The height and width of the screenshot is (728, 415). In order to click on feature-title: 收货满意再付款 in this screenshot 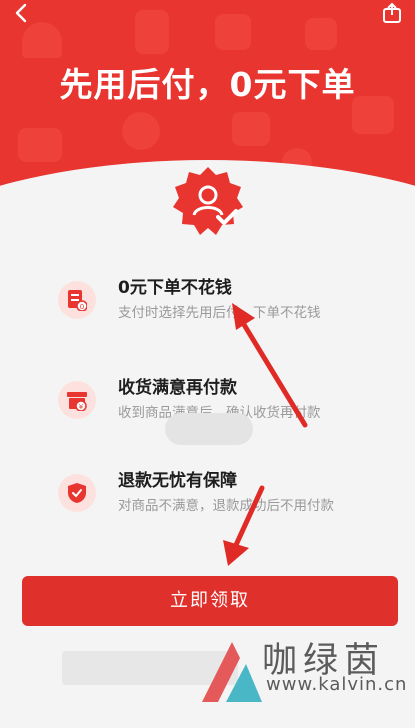, I will do `click(177, 388)`.